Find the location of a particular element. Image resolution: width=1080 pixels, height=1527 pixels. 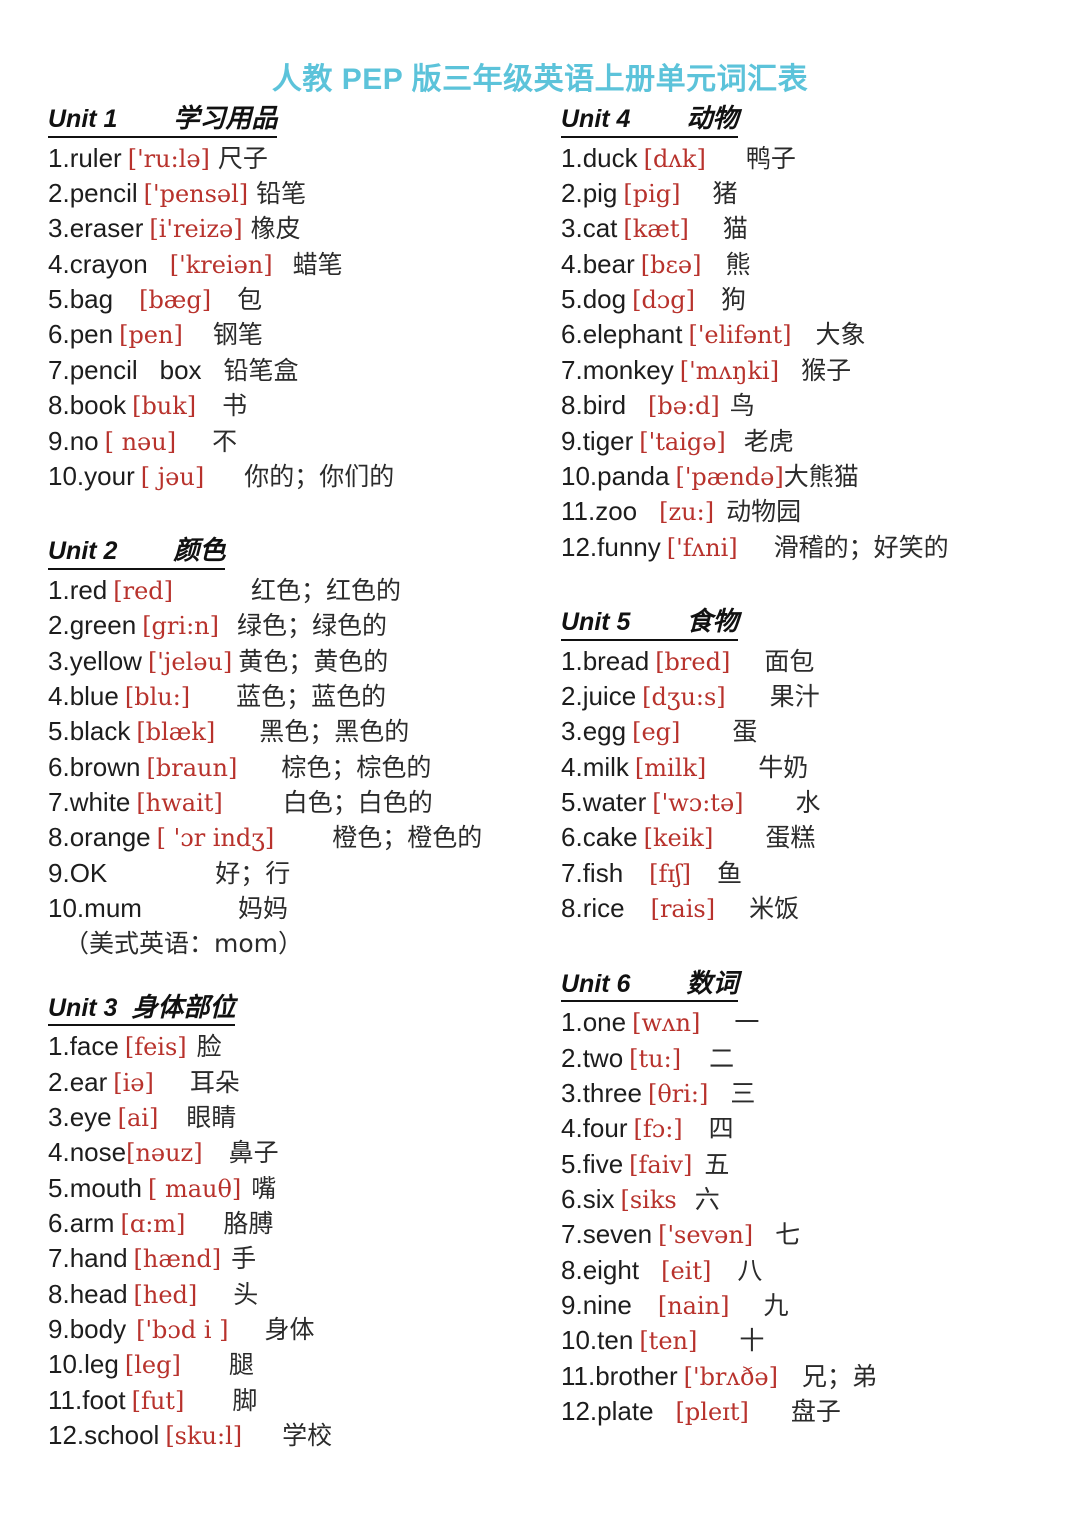

unit-1-topic: 学习用品 is located at coordinates (225, 119).